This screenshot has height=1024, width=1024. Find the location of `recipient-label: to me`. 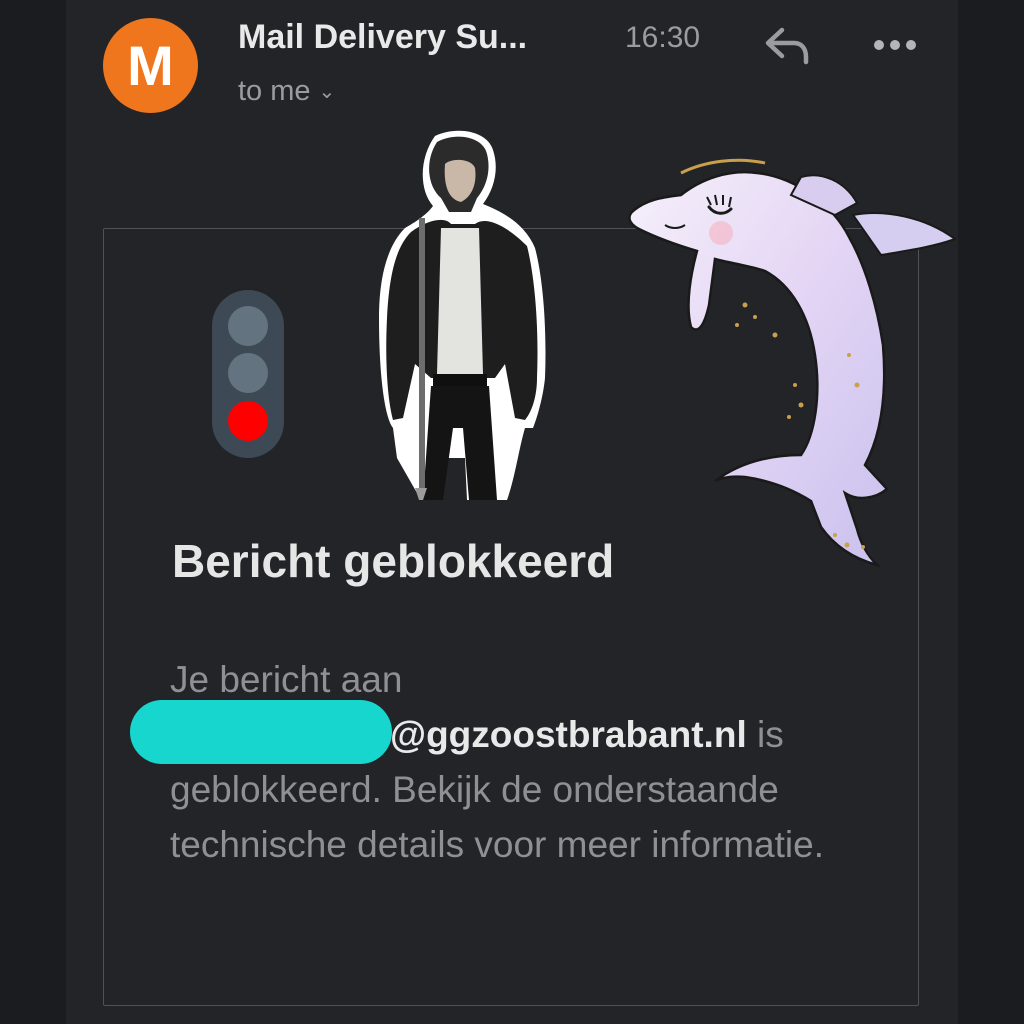

recipient-label: to me is located at coordinates (274, 91).